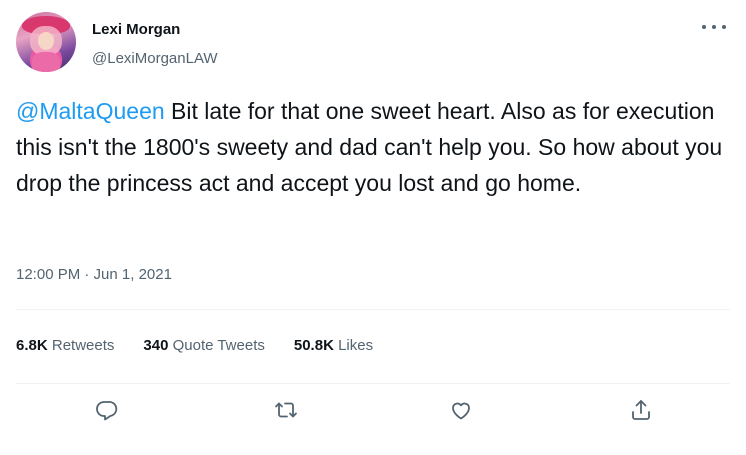 This screenshot has height=455, width=746. I want to click on like-button, so click(461, 410).